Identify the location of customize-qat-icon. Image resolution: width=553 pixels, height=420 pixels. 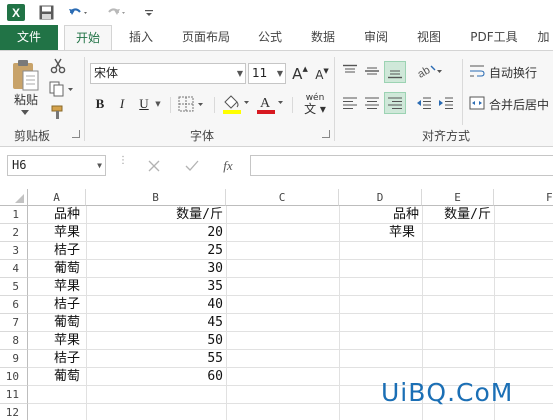
(149, 12).